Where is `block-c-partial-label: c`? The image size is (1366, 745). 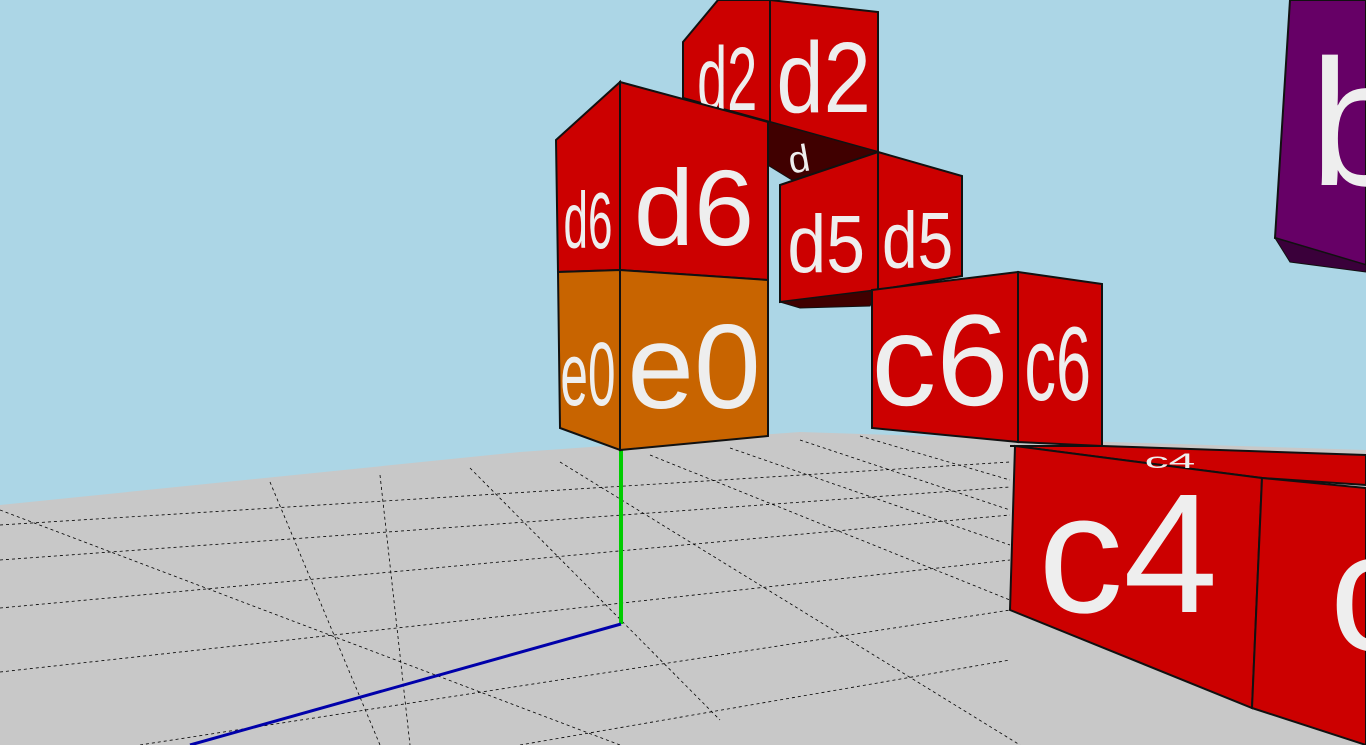 block-c-partial-label: c is located at coordinates (1348, 592).